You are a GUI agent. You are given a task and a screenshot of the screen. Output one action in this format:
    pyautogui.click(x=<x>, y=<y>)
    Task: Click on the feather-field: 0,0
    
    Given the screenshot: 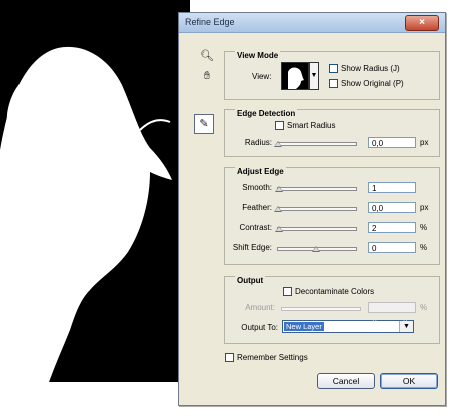 What is the action you would take?
    pyautogui.click(x=392, y=207)
    